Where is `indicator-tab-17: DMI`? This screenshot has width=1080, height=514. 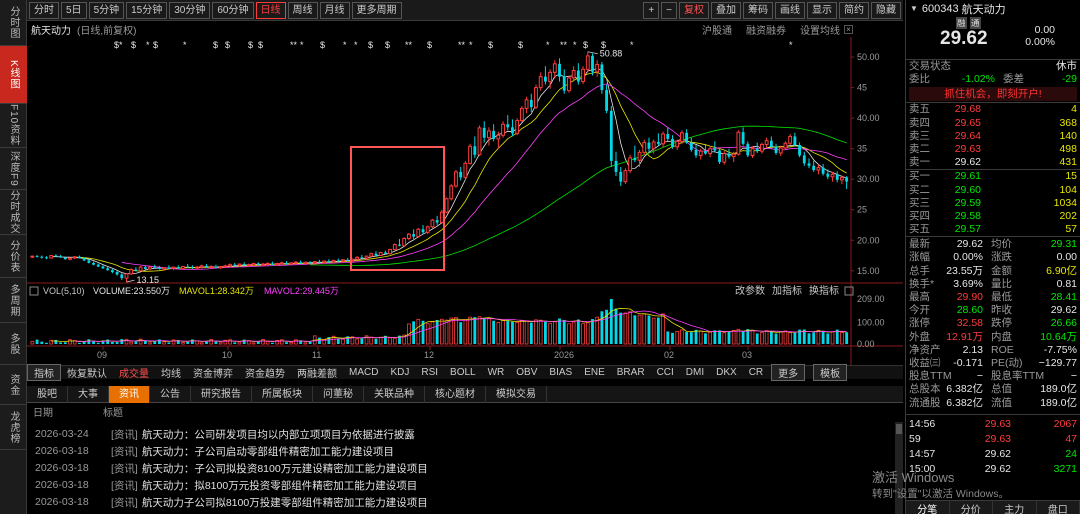 indicator-tab-17: DMI is located at coordinates (695, 372).